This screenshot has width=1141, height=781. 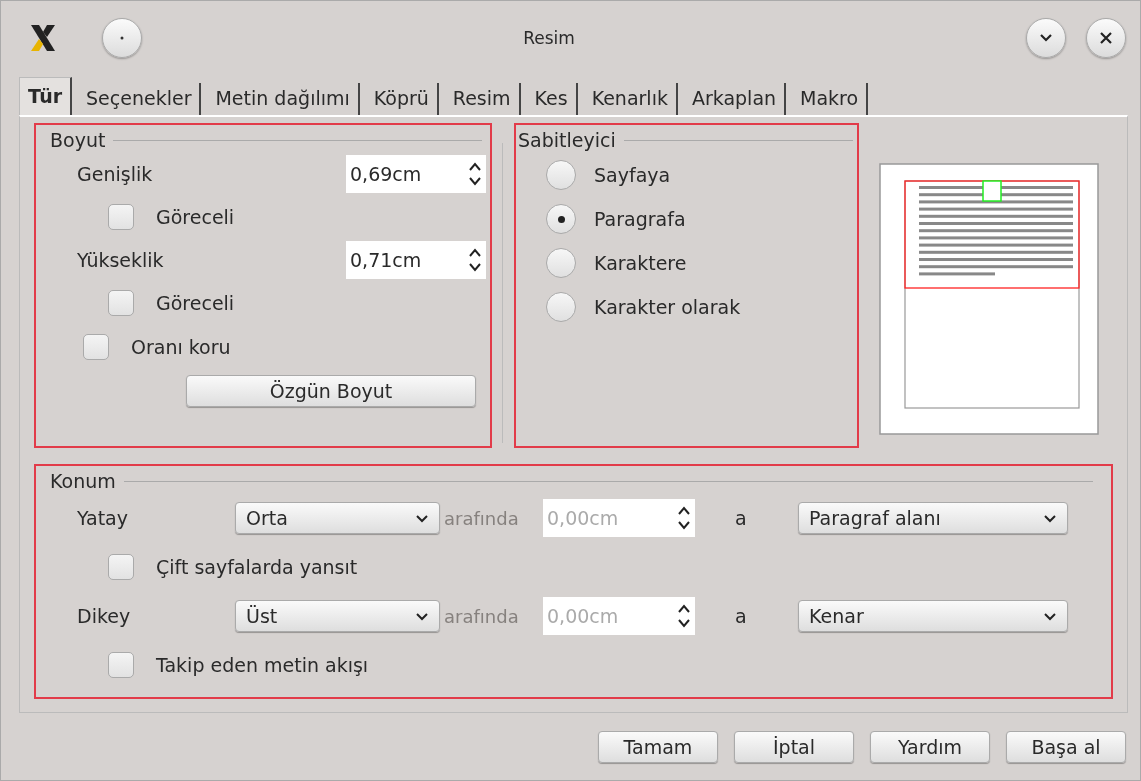 I want to click on close-icon, so click(x=1106, y=38).